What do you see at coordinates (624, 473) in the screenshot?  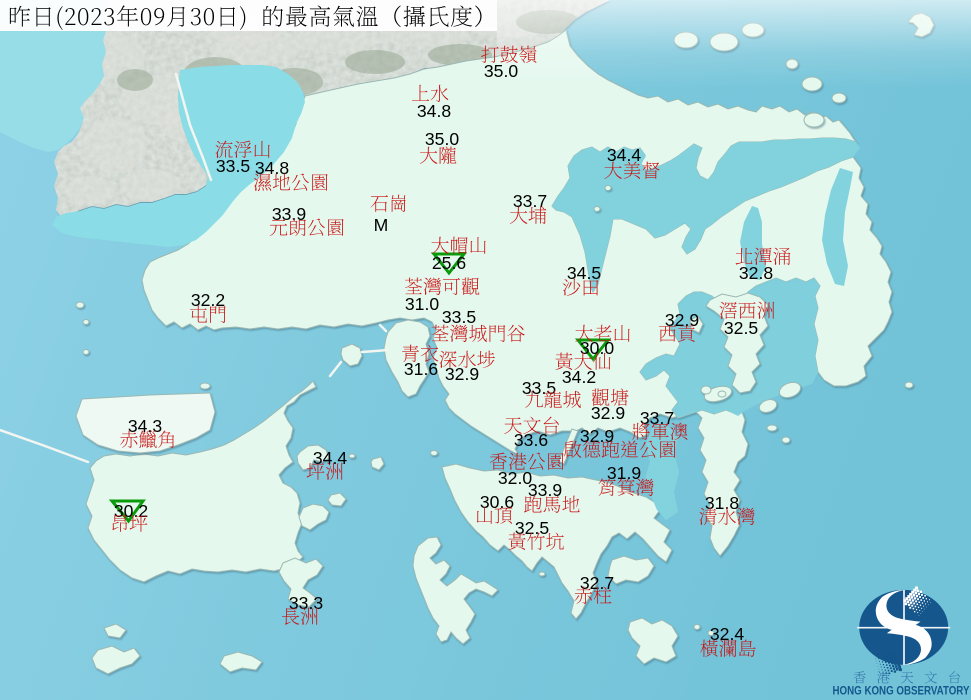 I see `svg-text: 31.9` at bounding box center [624, 473].